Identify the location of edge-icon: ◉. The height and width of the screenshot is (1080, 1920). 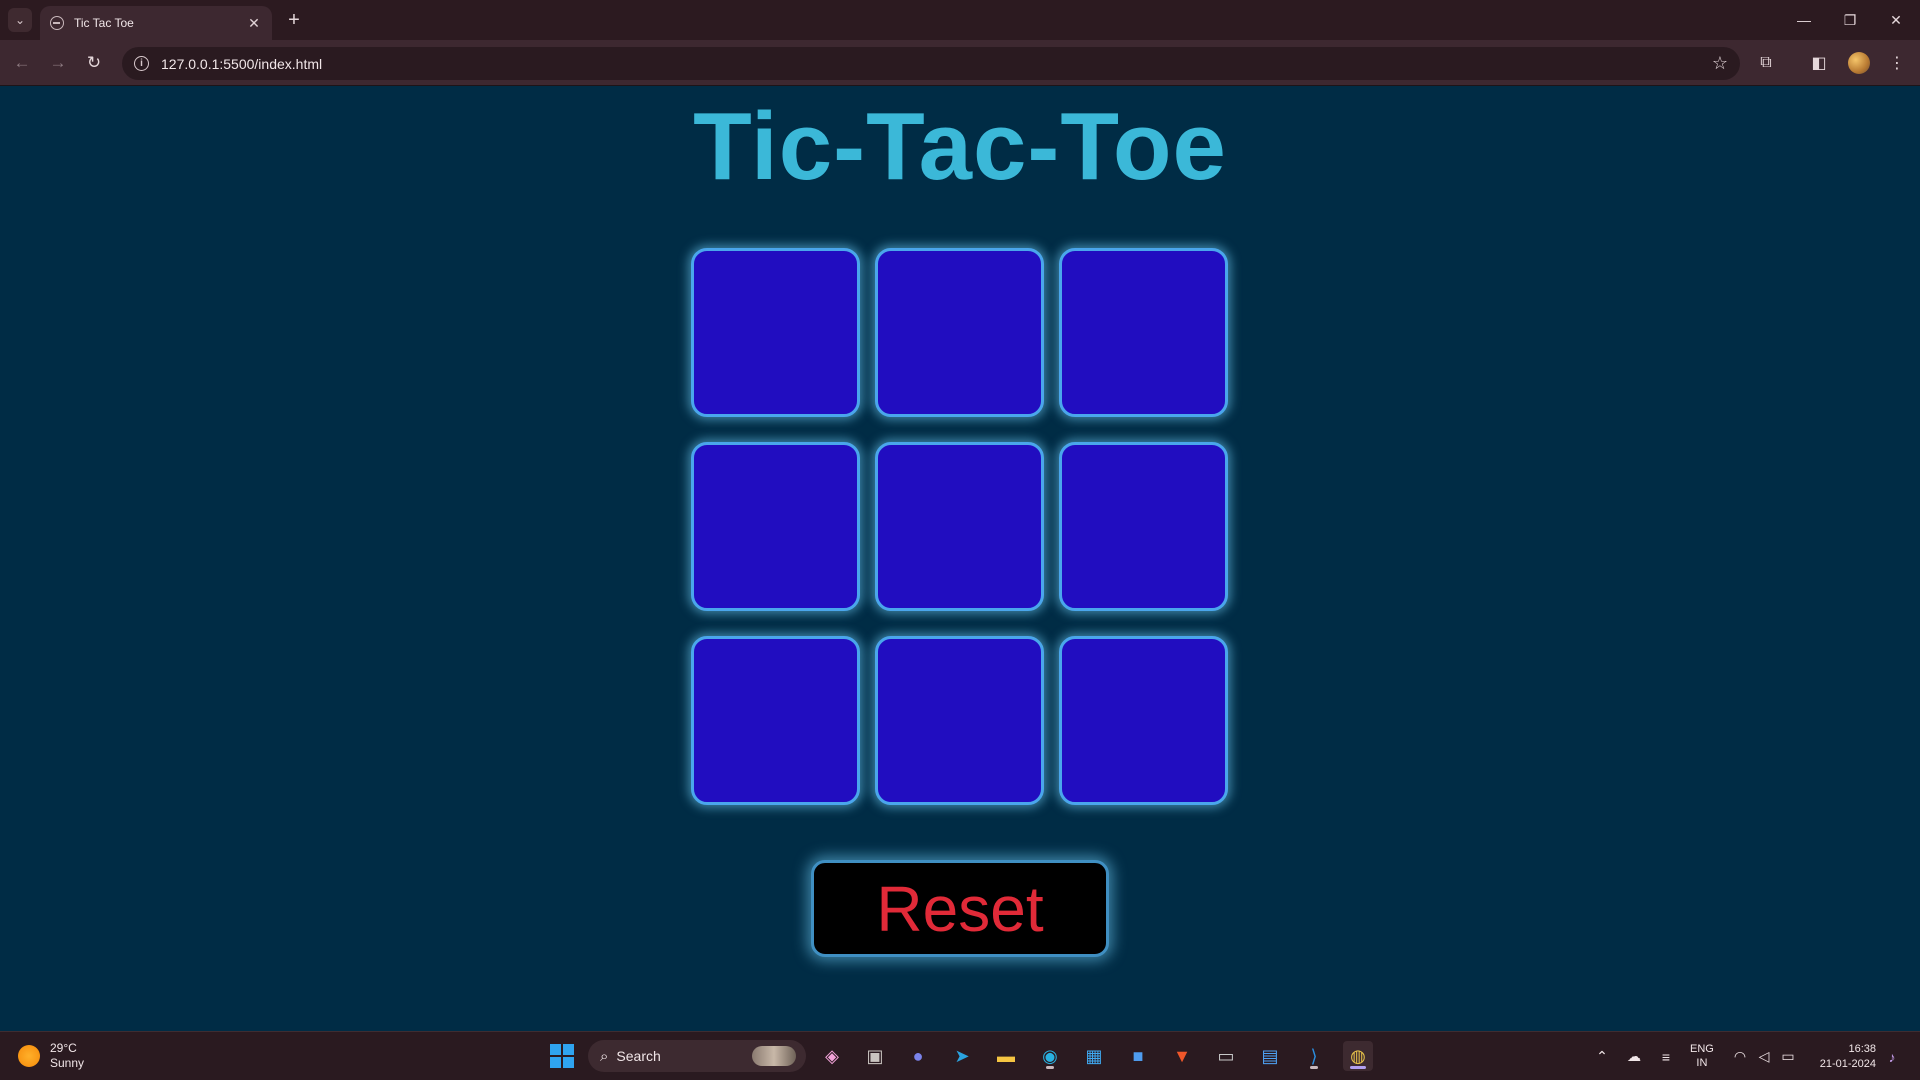
(1050, 1055).